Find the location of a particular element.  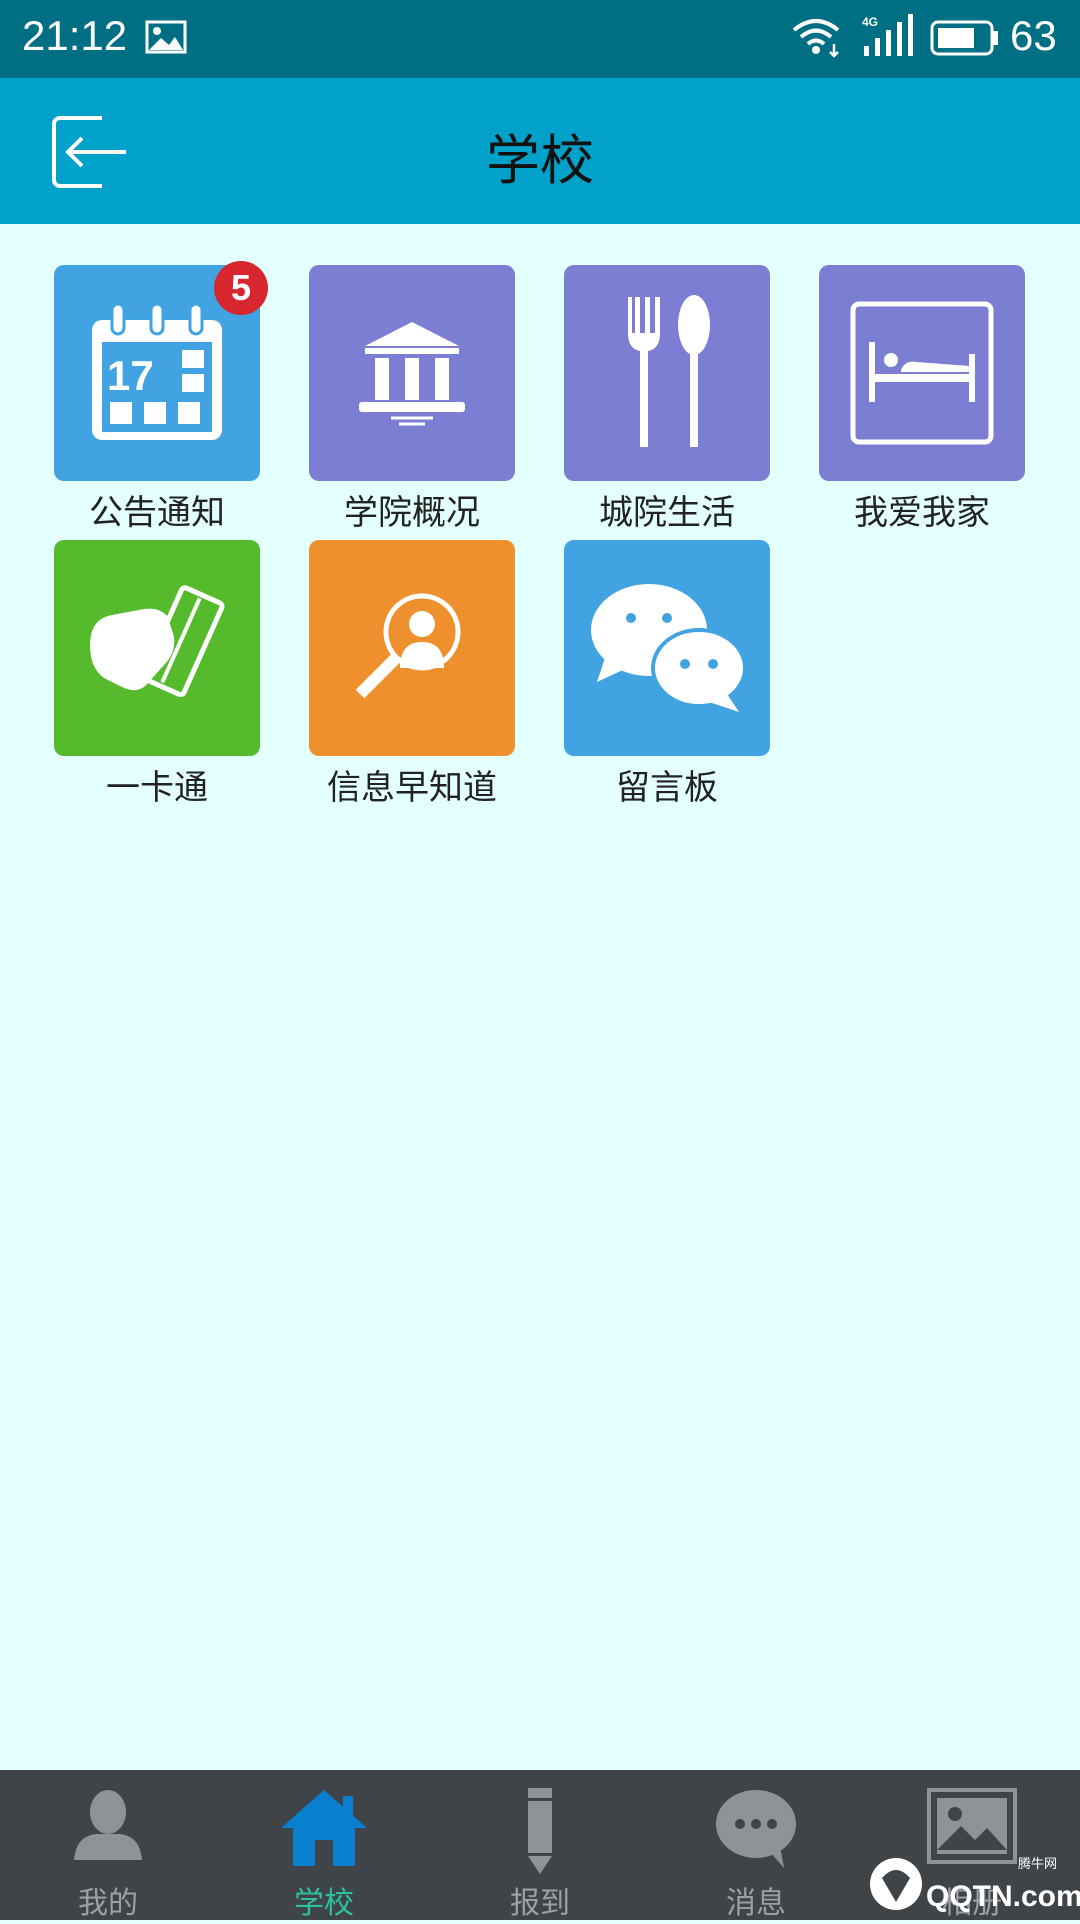

nav-label: 消息 is located at coordinates (756, 1903).